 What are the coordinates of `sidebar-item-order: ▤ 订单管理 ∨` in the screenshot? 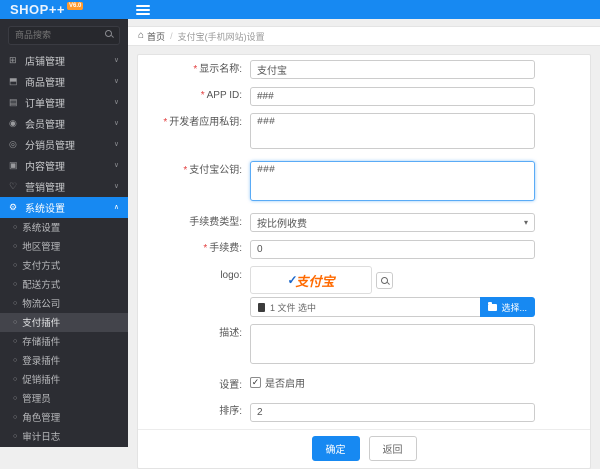 It's located at (64, 102).